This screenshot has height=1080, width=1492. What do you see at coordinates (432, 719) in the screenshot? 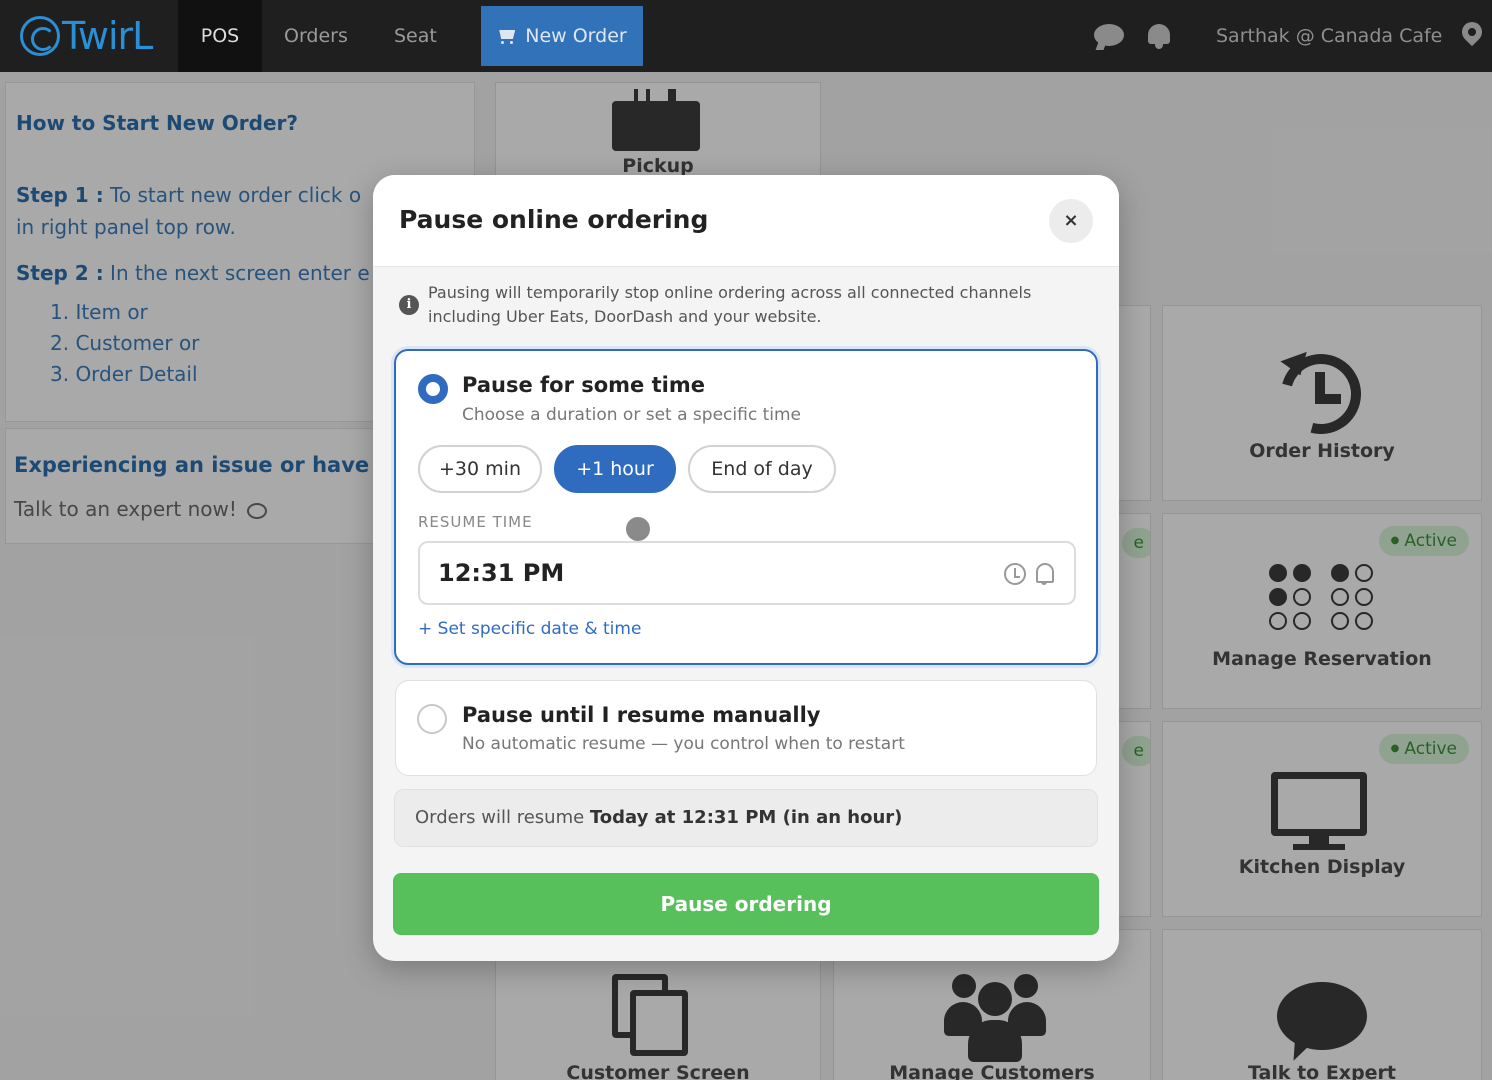
I see `radio-pause-manually` at bounding box center [432, 719].